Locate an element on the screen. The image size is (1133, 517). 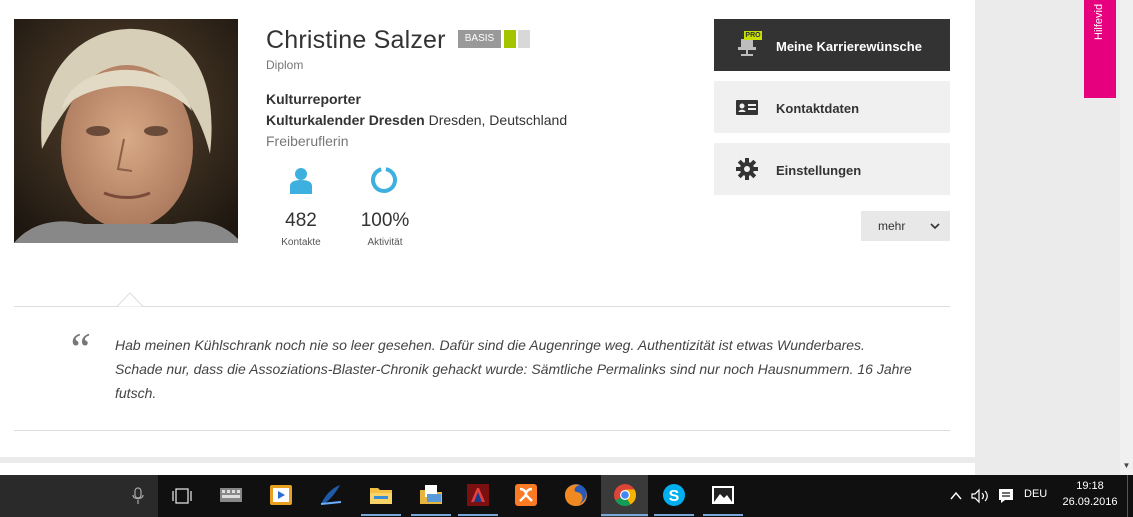
help-video-tab: Hilfevid is located at coordinates (1100, 49).